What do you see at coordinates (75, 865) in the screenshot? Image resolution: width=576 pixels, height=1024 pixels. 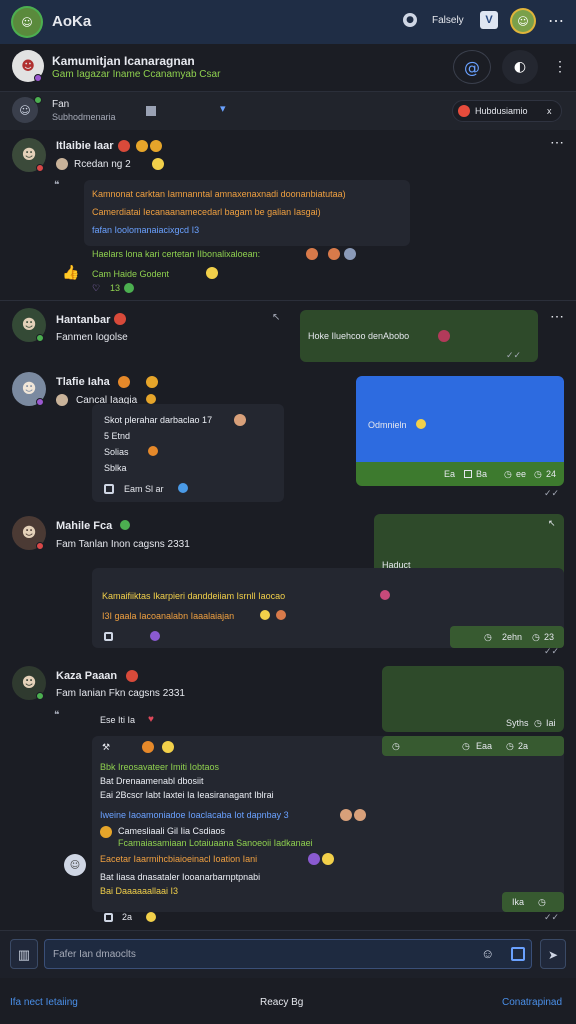 I see `thread-avatar: ☺` at bounding box center [75, 865].